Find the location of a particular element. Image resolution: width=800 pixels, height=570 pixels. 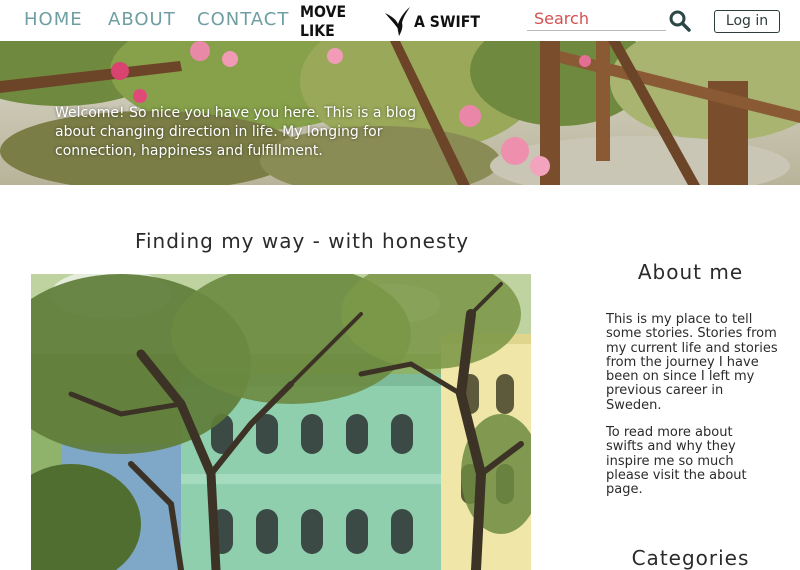

search-input is located at coordinates (596, 18).